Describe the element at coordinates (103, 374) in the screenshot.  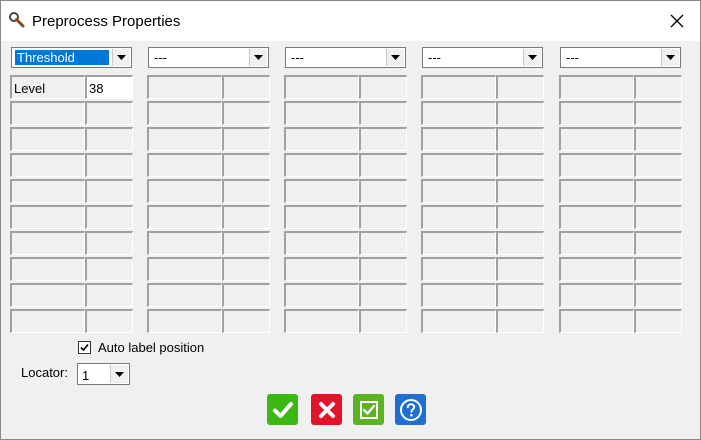
I see `locator-select: 1` at that location.